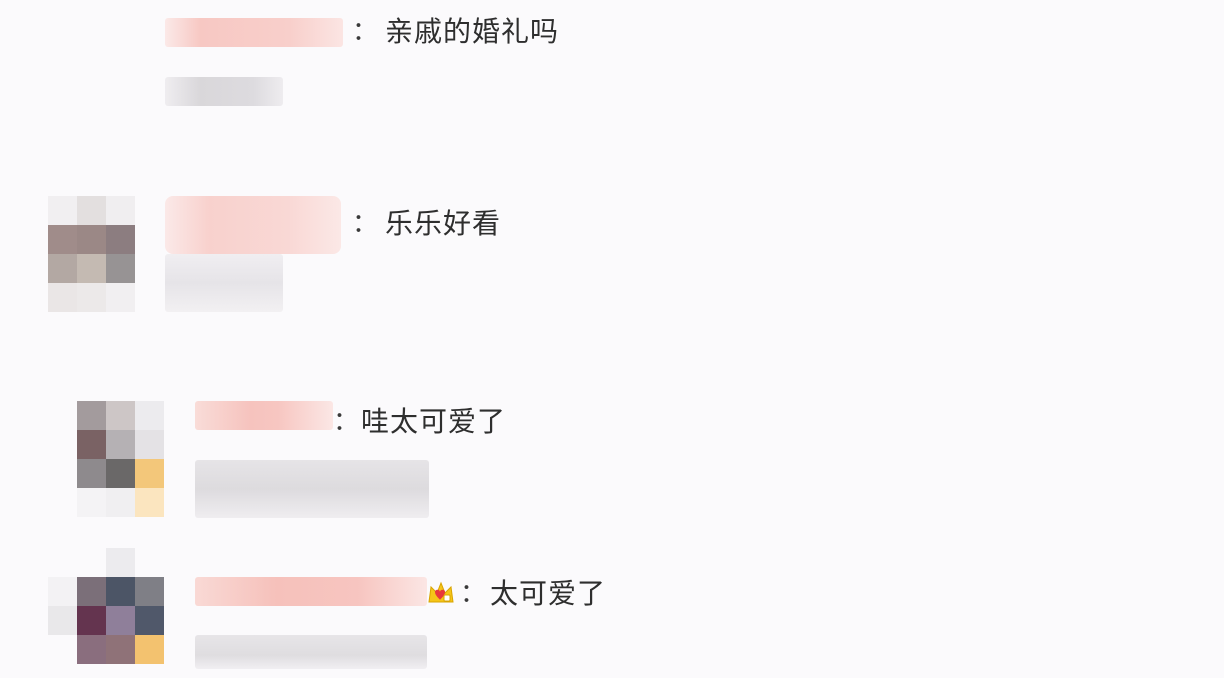  Describe the element at coordinates (443, 223) in the screenshot. I see `comment-text: 乐乐好看` at that location.